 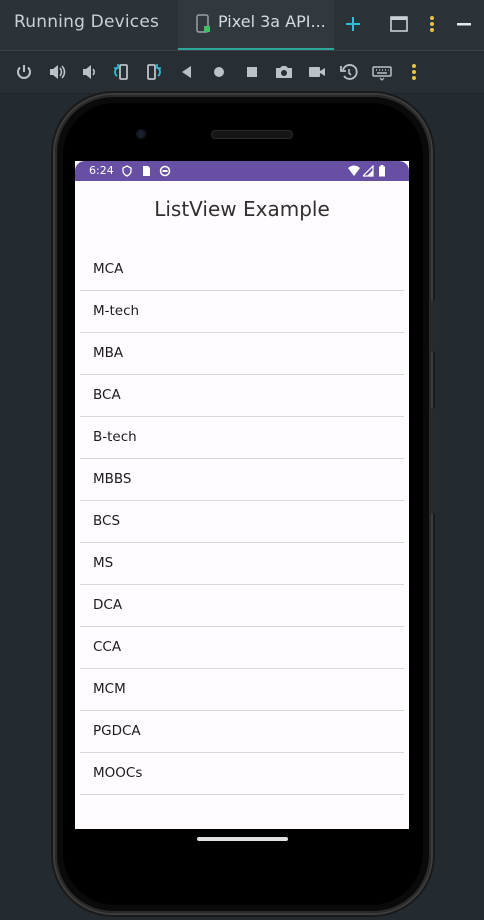 I want to click on more-vertical-icon, so click(x=414, y=72).